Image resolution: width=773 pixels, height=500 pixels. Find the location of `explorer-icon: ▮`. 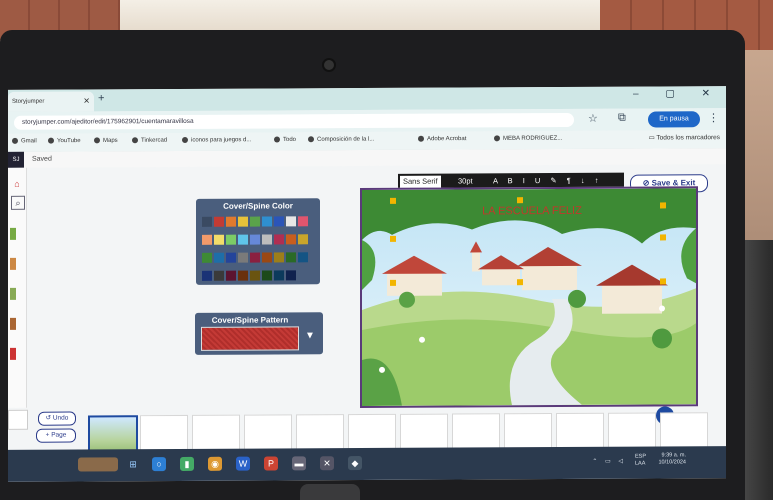

explorer-icon: ▮ is located at coordinates (187, 463).